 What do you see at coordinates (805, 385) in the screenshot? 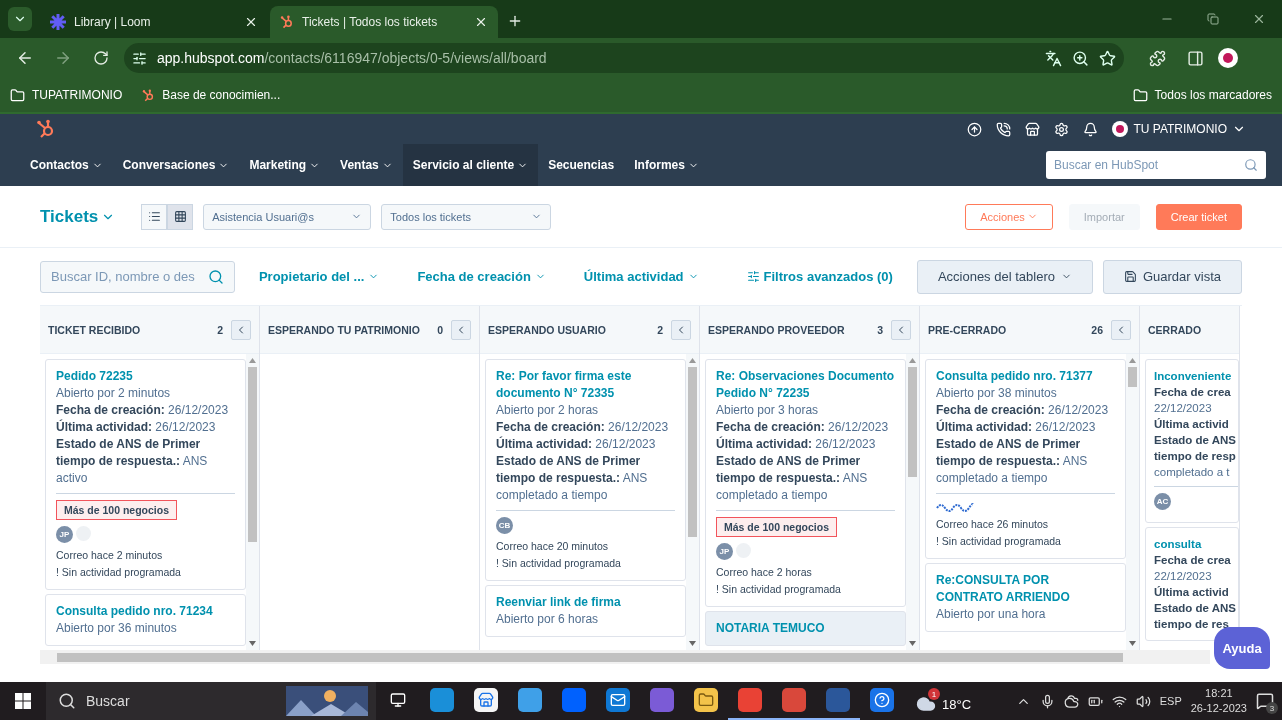
I see `ticket-title: Re: Observaciones Documento Pedido N° 72235` at bounding box center [805, 385].